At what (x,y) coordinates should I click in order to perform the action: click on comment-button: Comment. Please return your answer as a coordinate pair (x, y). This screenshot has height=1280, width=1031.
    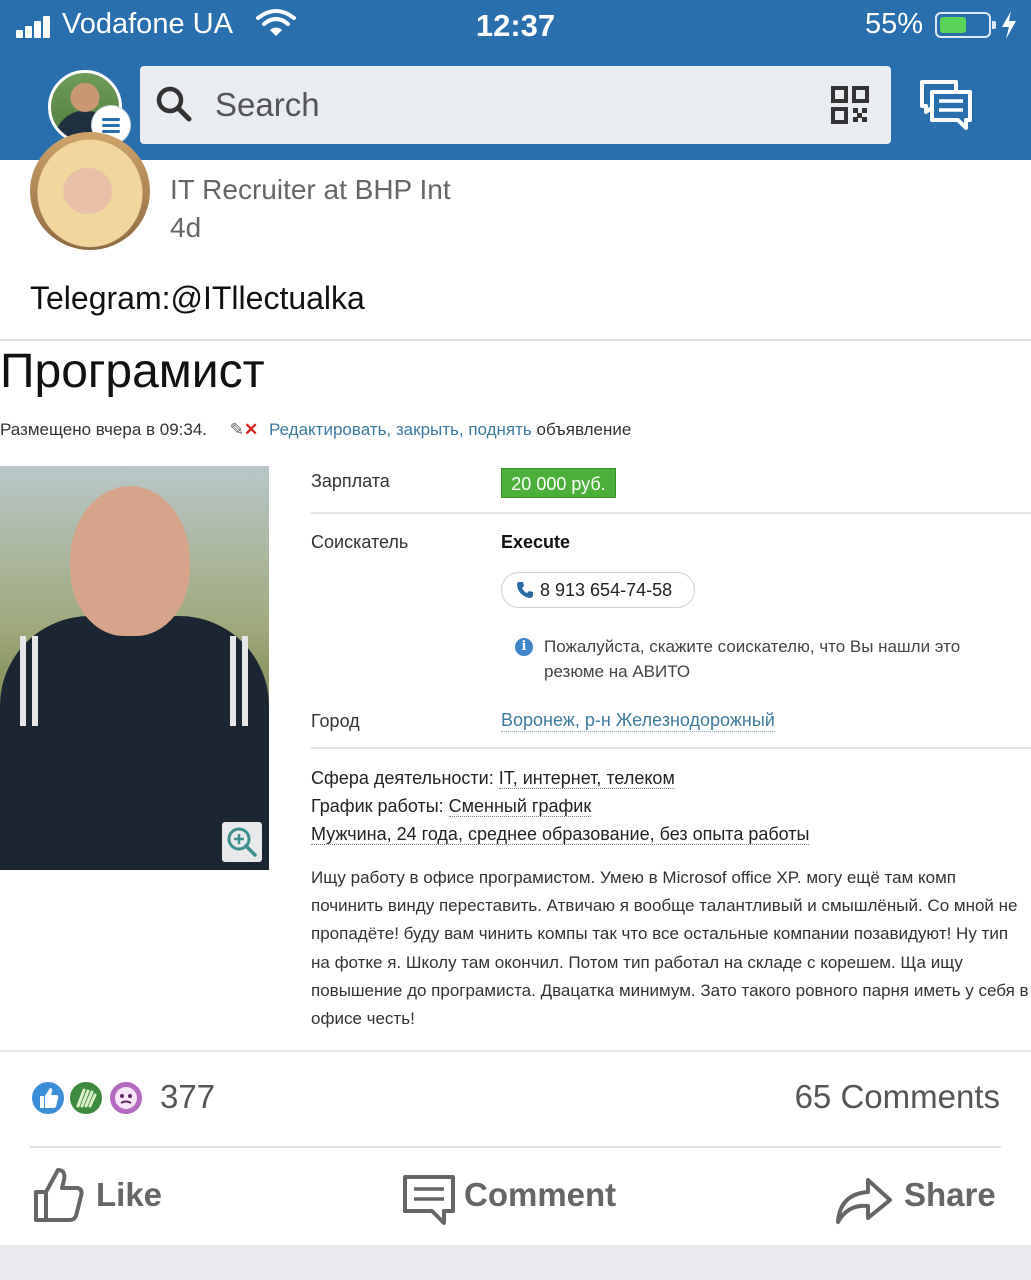
    Looking at the image, I should click on (522, 1195).